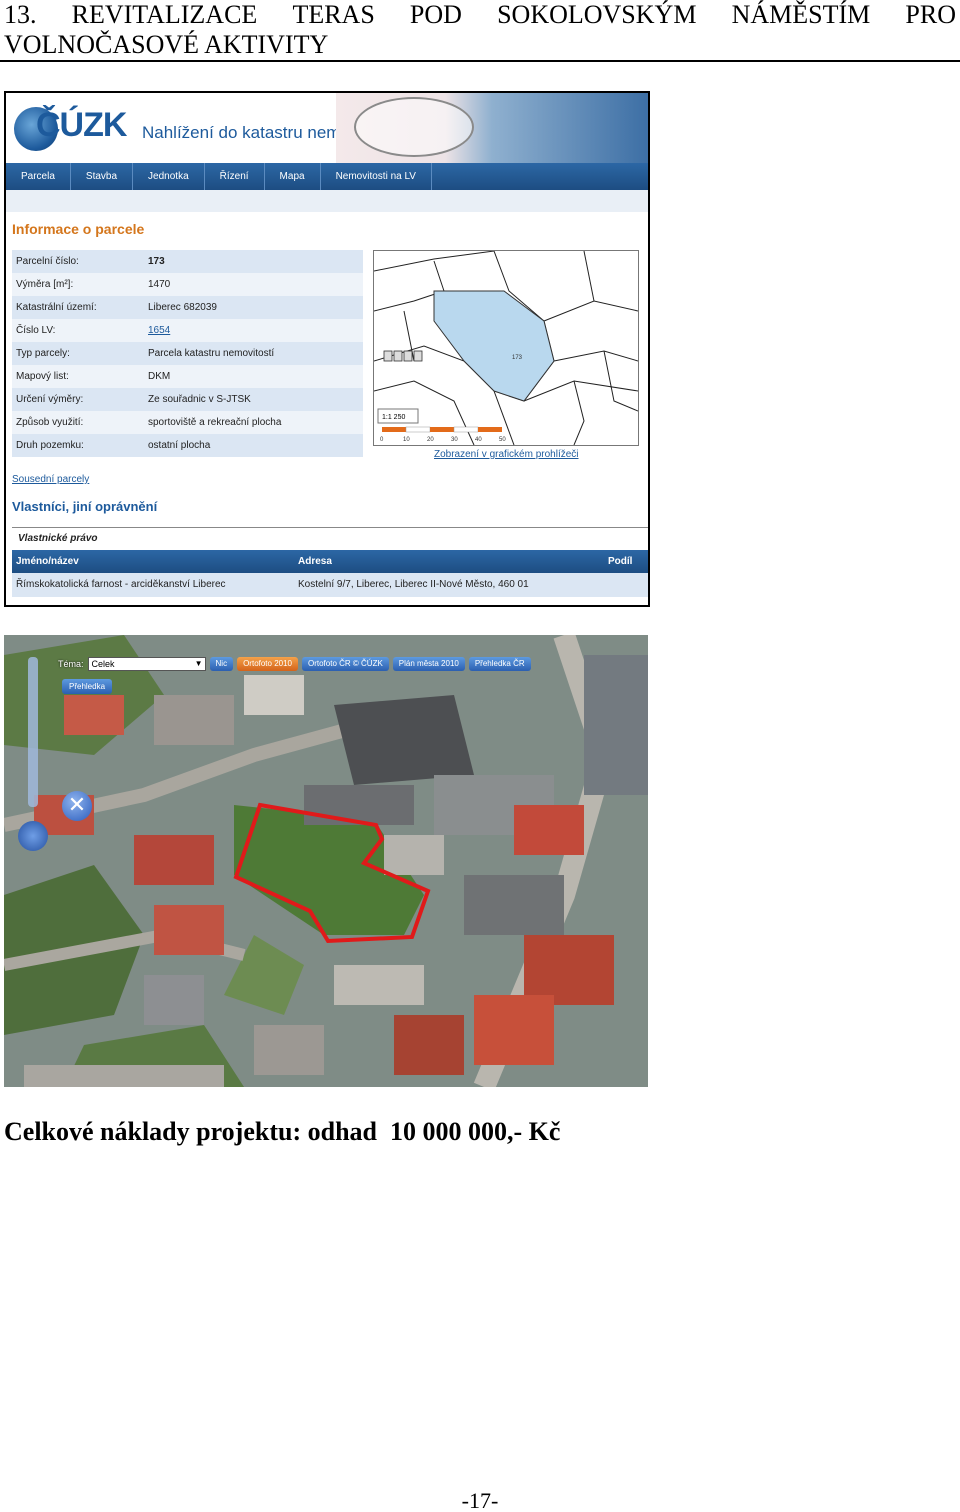  I want to click on info-row: Určení výměry: Ze souřadnic v S-JTSK, so click(187, 399).